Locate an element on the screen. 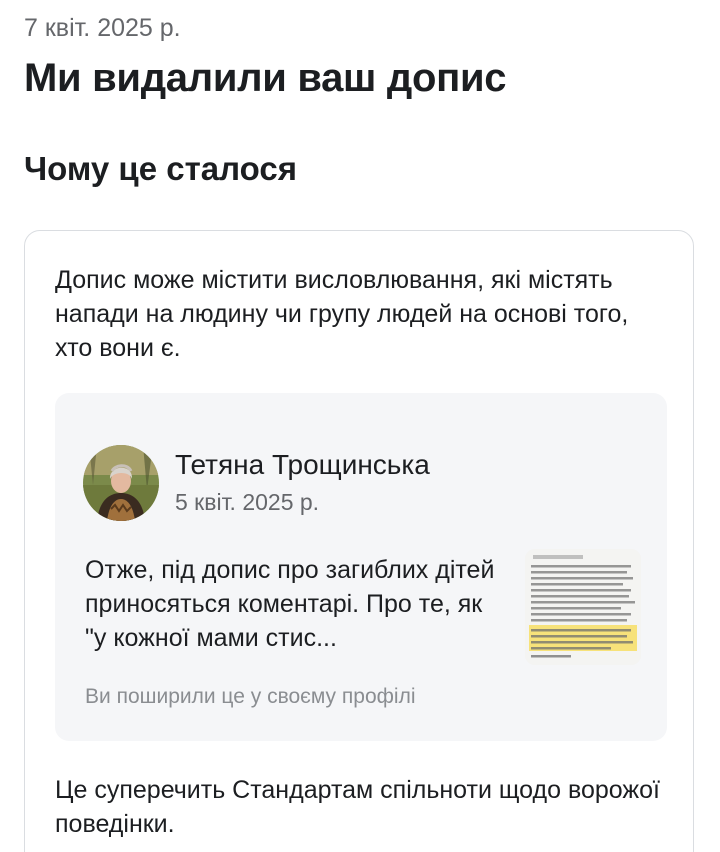 This screenshot has width=720, height=852. post-author-name: Тетяна Трощинська is located at coordinates (302, 465).